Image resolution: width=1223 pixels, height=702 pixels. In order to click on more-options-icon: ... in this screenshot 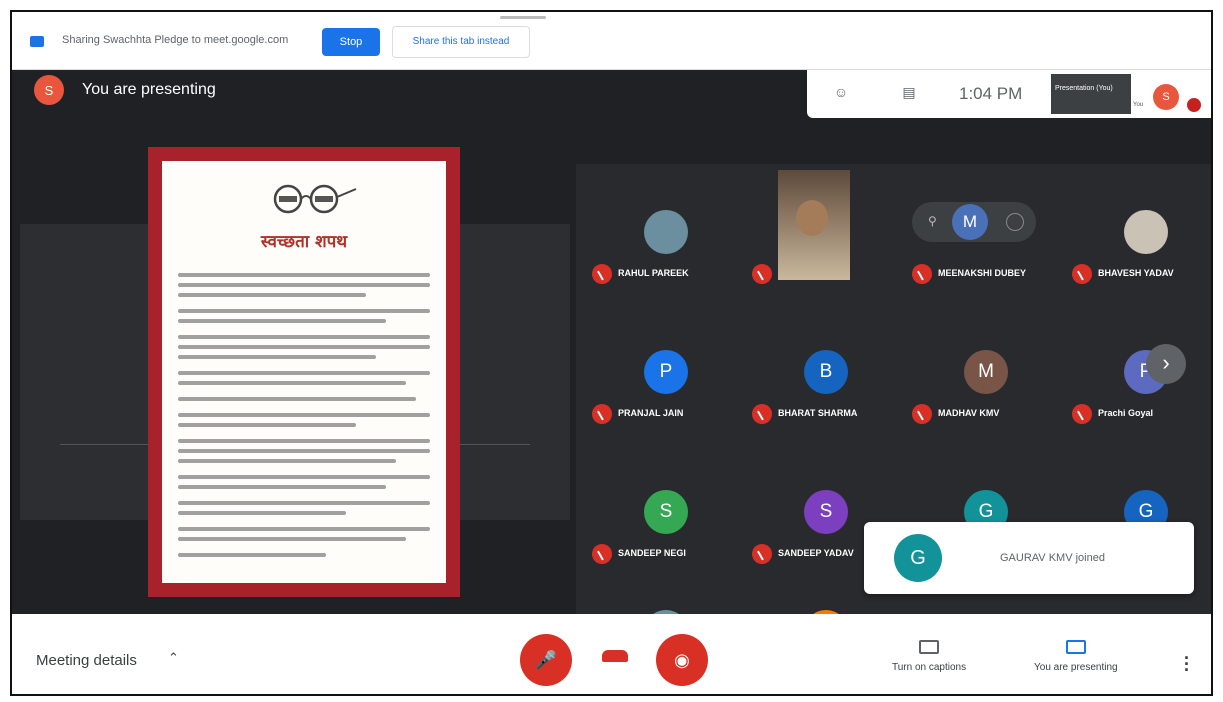, I will do `click(1186, 659)`.